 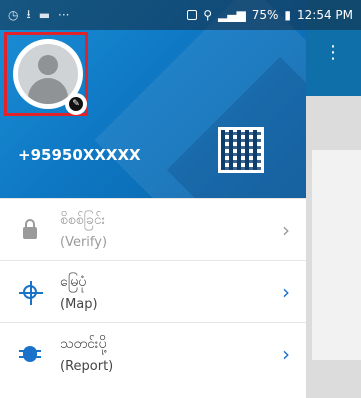 What do you see at coordinates (44, 15) in the screenshot?
I see `media-icon: ▬` at bounding box center [44, 15].